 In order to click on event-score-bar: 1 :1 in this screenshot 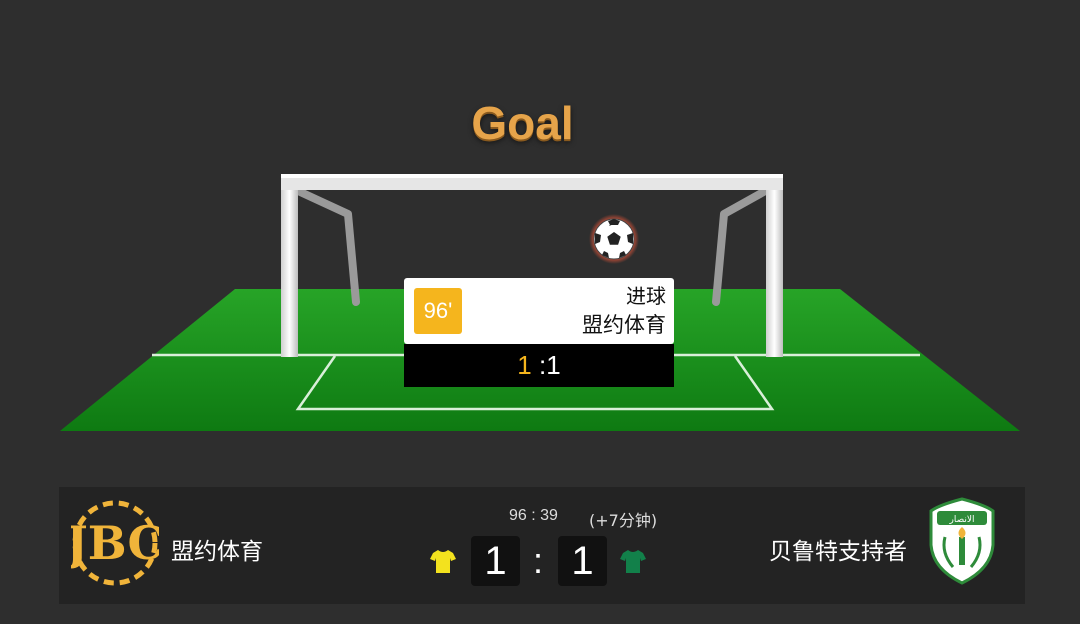, I will do `click(539, 365)`.